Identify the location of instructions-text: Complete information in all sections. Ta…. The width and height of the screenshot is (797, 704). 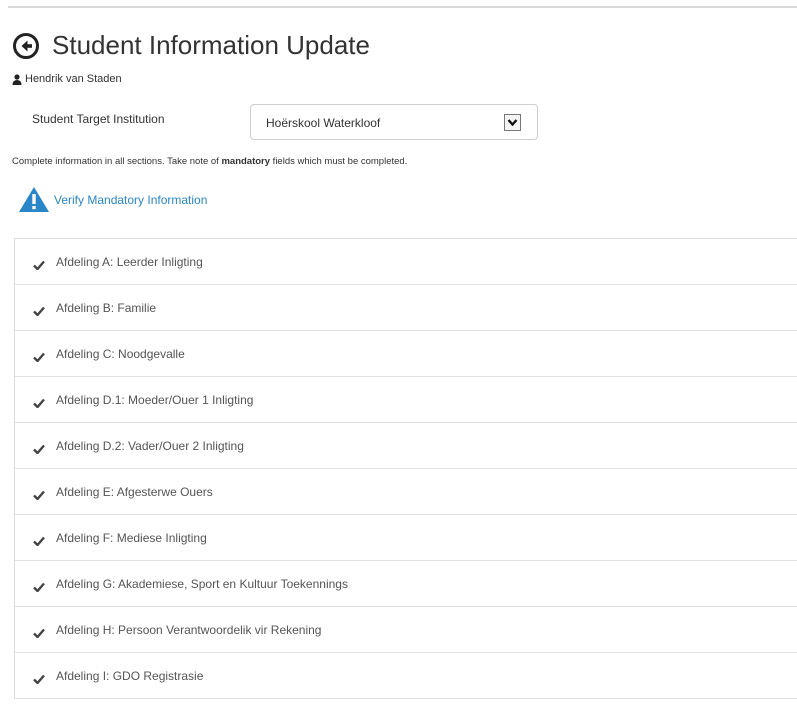
(209, 161).